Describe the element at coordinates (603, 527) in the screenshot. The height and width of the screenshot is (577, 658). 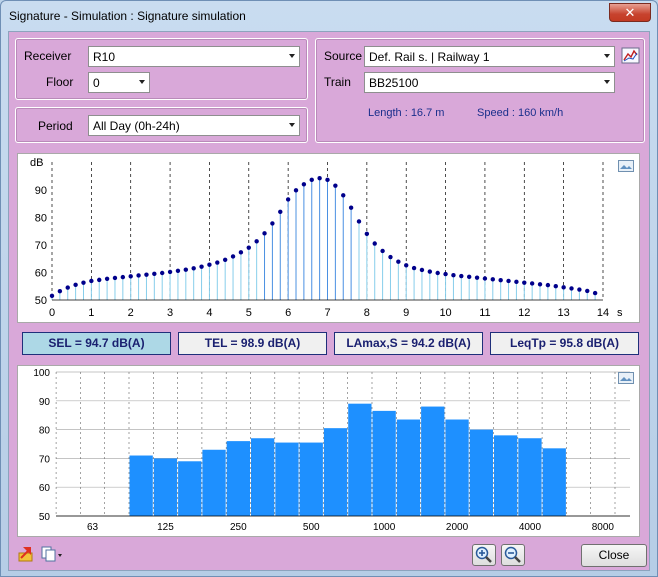
I see `x-tick-label: 8000` at that location.